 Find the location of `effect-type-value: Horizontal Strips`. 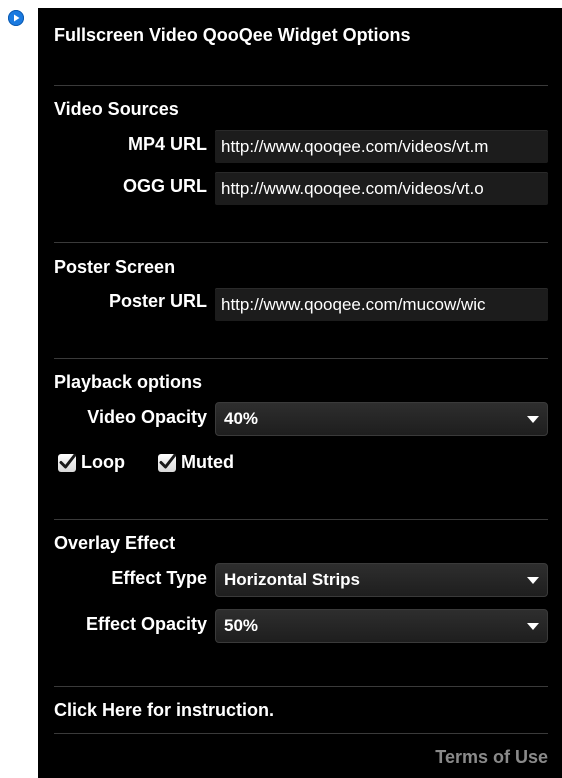

effect-type-value: Horizontal Strips is located at coordinates (292, 579).